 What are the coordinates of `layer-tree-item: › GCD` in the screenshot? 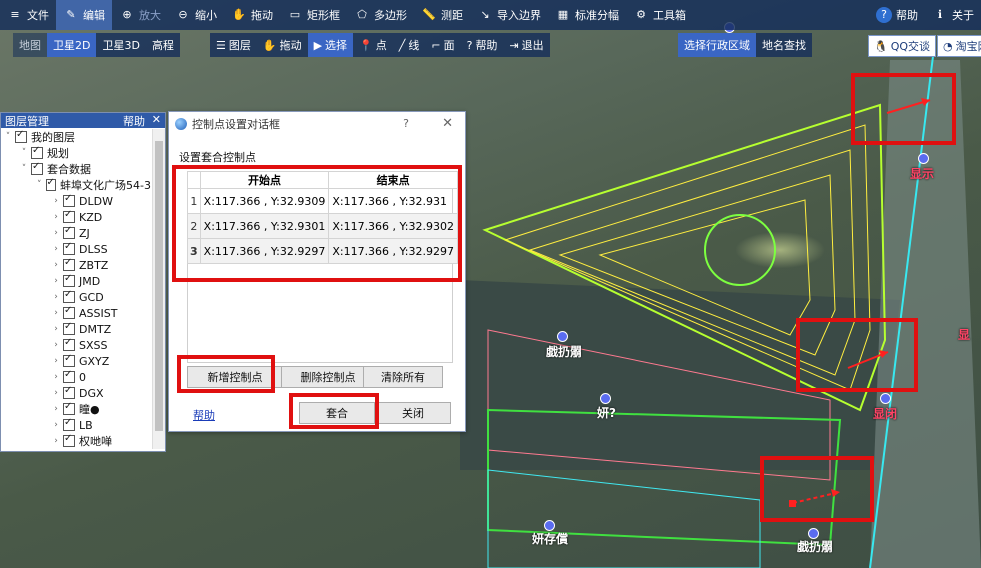 It's located at (76, 297).